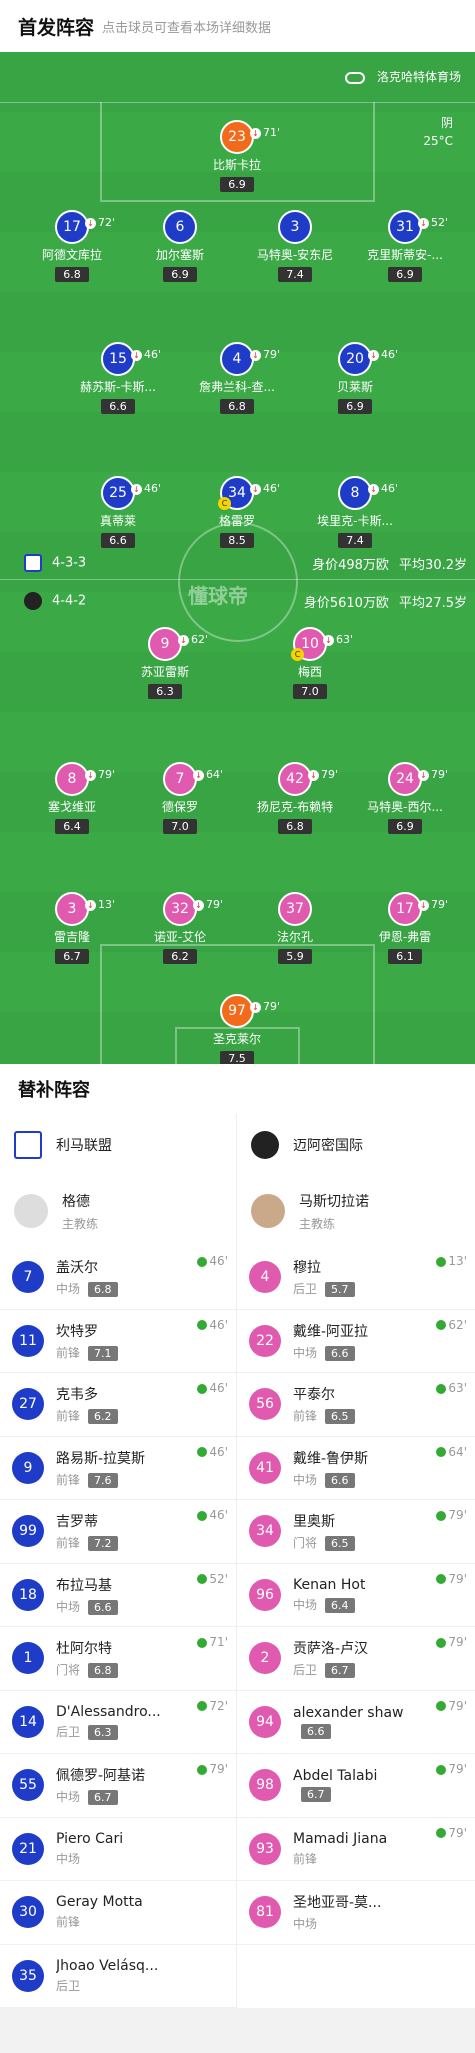 This screenshot has height=2053, width=475. I want to click on home-player: 17 ↓ 72' 阿德文库拉 6.8, so click(72, 246).